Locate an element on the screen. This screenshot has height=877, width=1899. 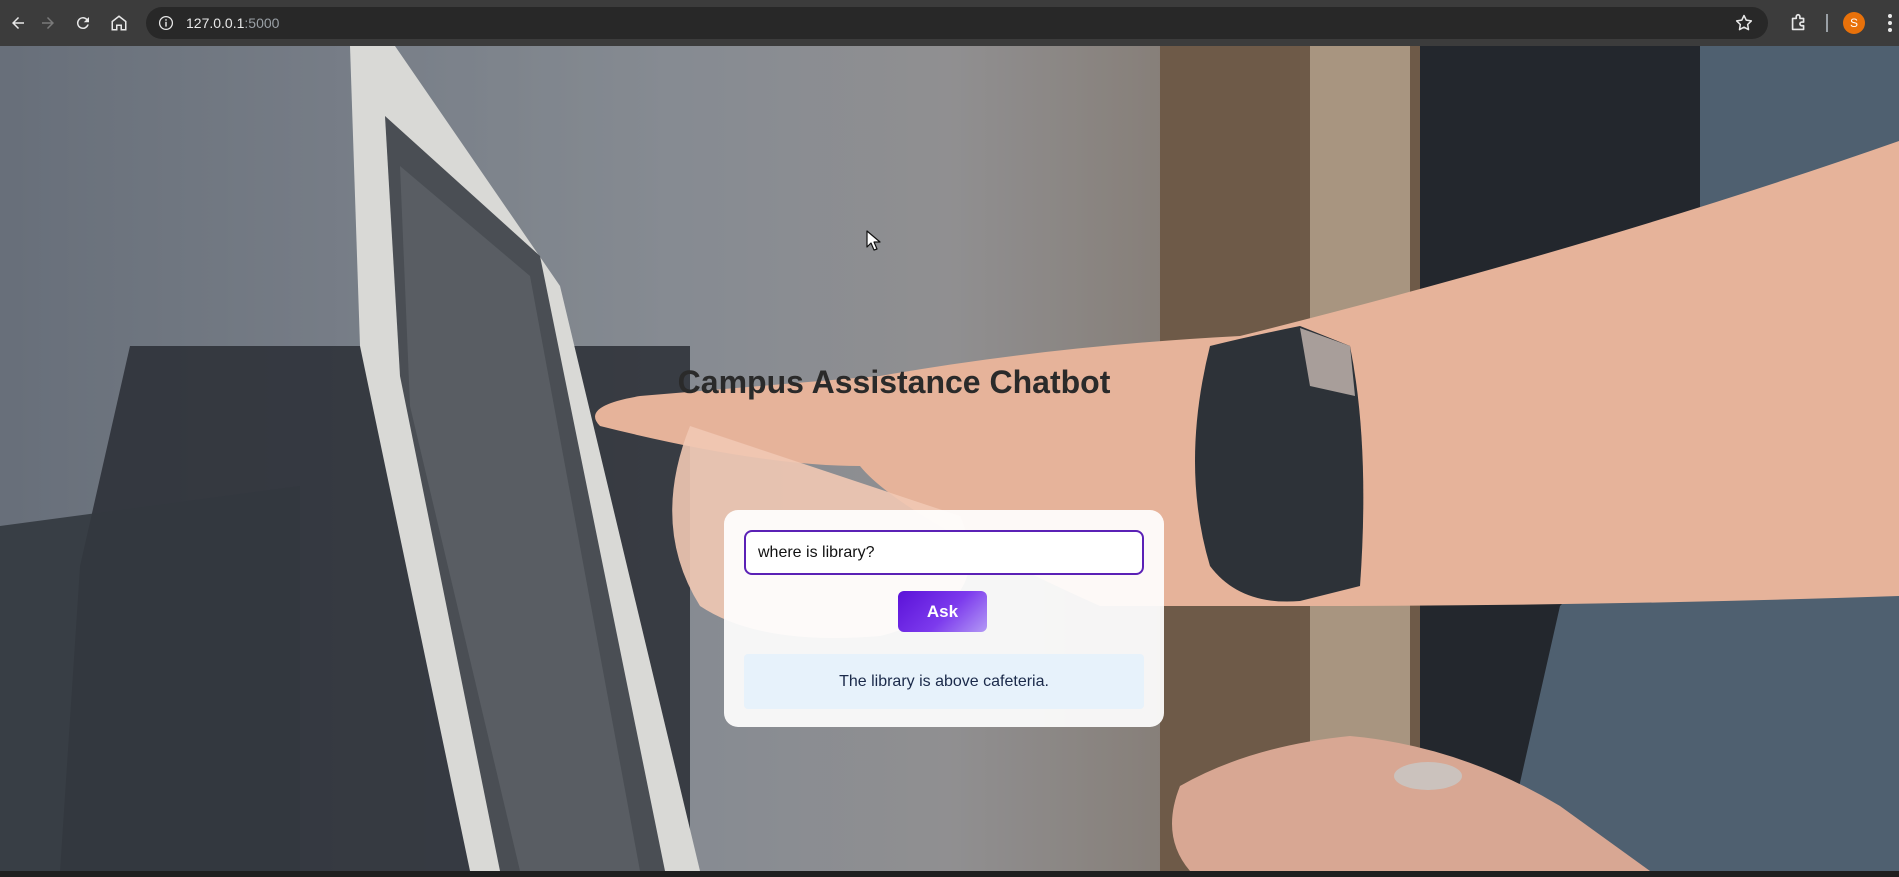
menu-icon is located at coordinates (1890, 23).